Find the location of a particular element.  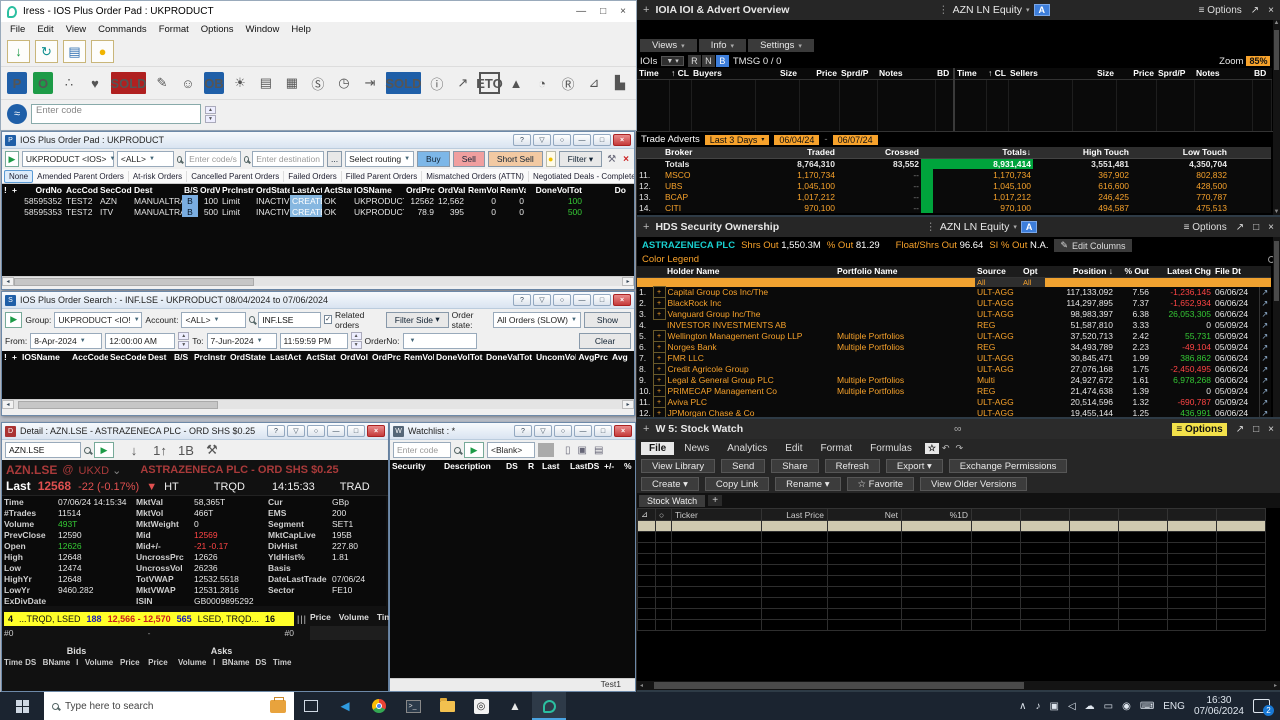

ideas-icon: ☀ is located at coordinates (240, 83).